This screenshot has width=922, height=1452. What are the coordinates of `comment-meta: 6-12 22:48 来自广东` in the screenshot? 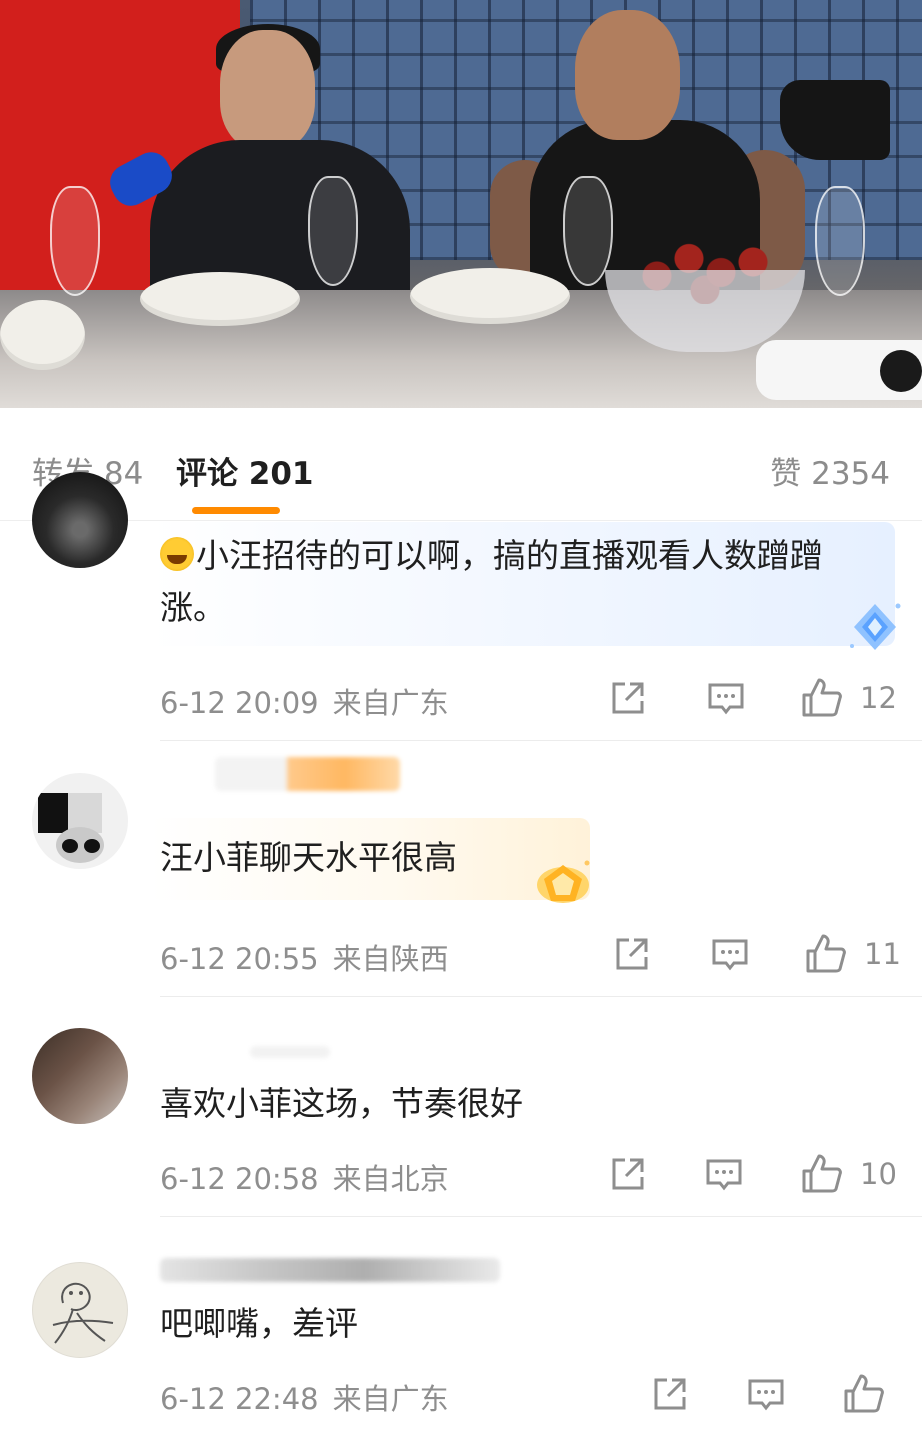 It's located at (304, 1397).